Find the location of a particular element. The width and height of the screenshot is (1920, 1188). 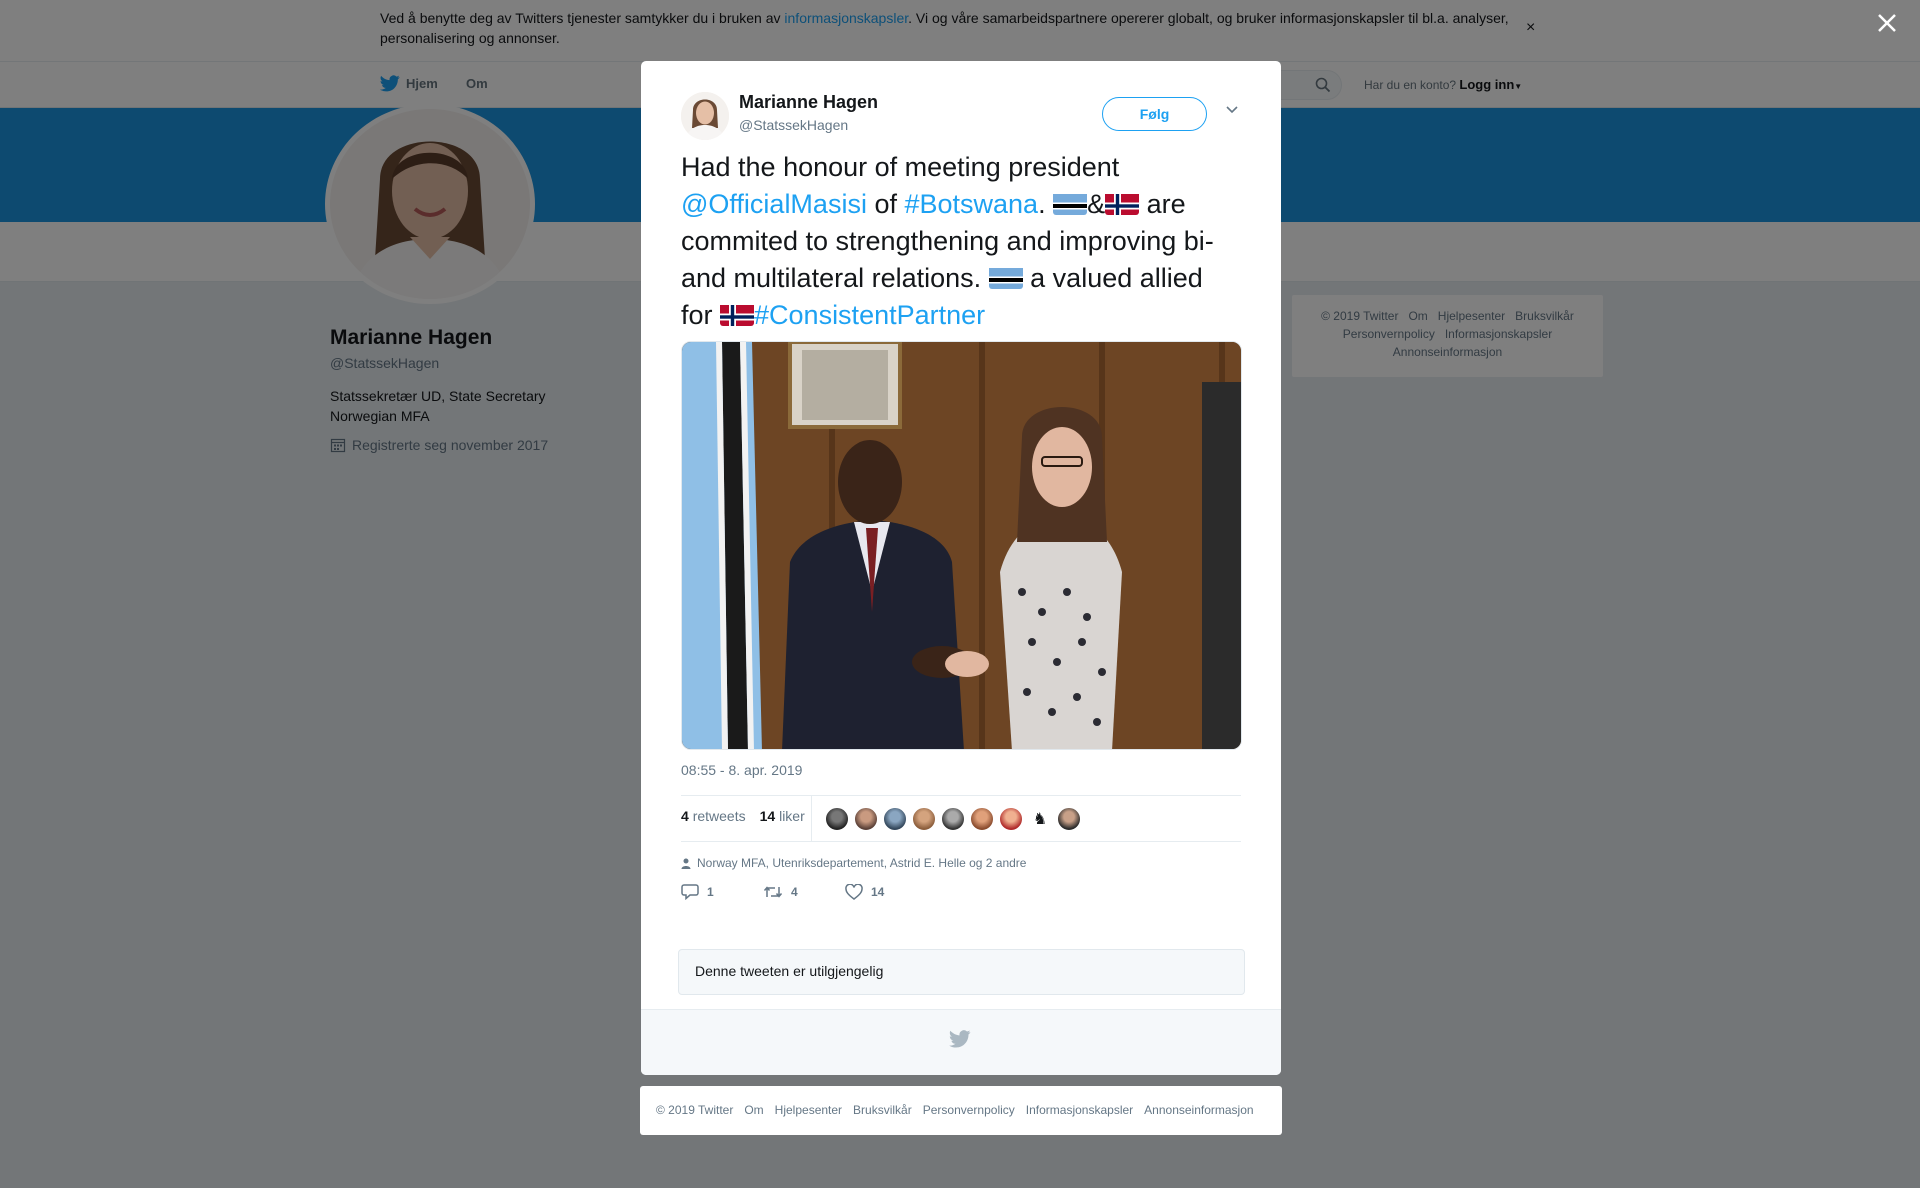

footer-link-privacy: Personvernpolicy is located at coordinates (969, 1110).